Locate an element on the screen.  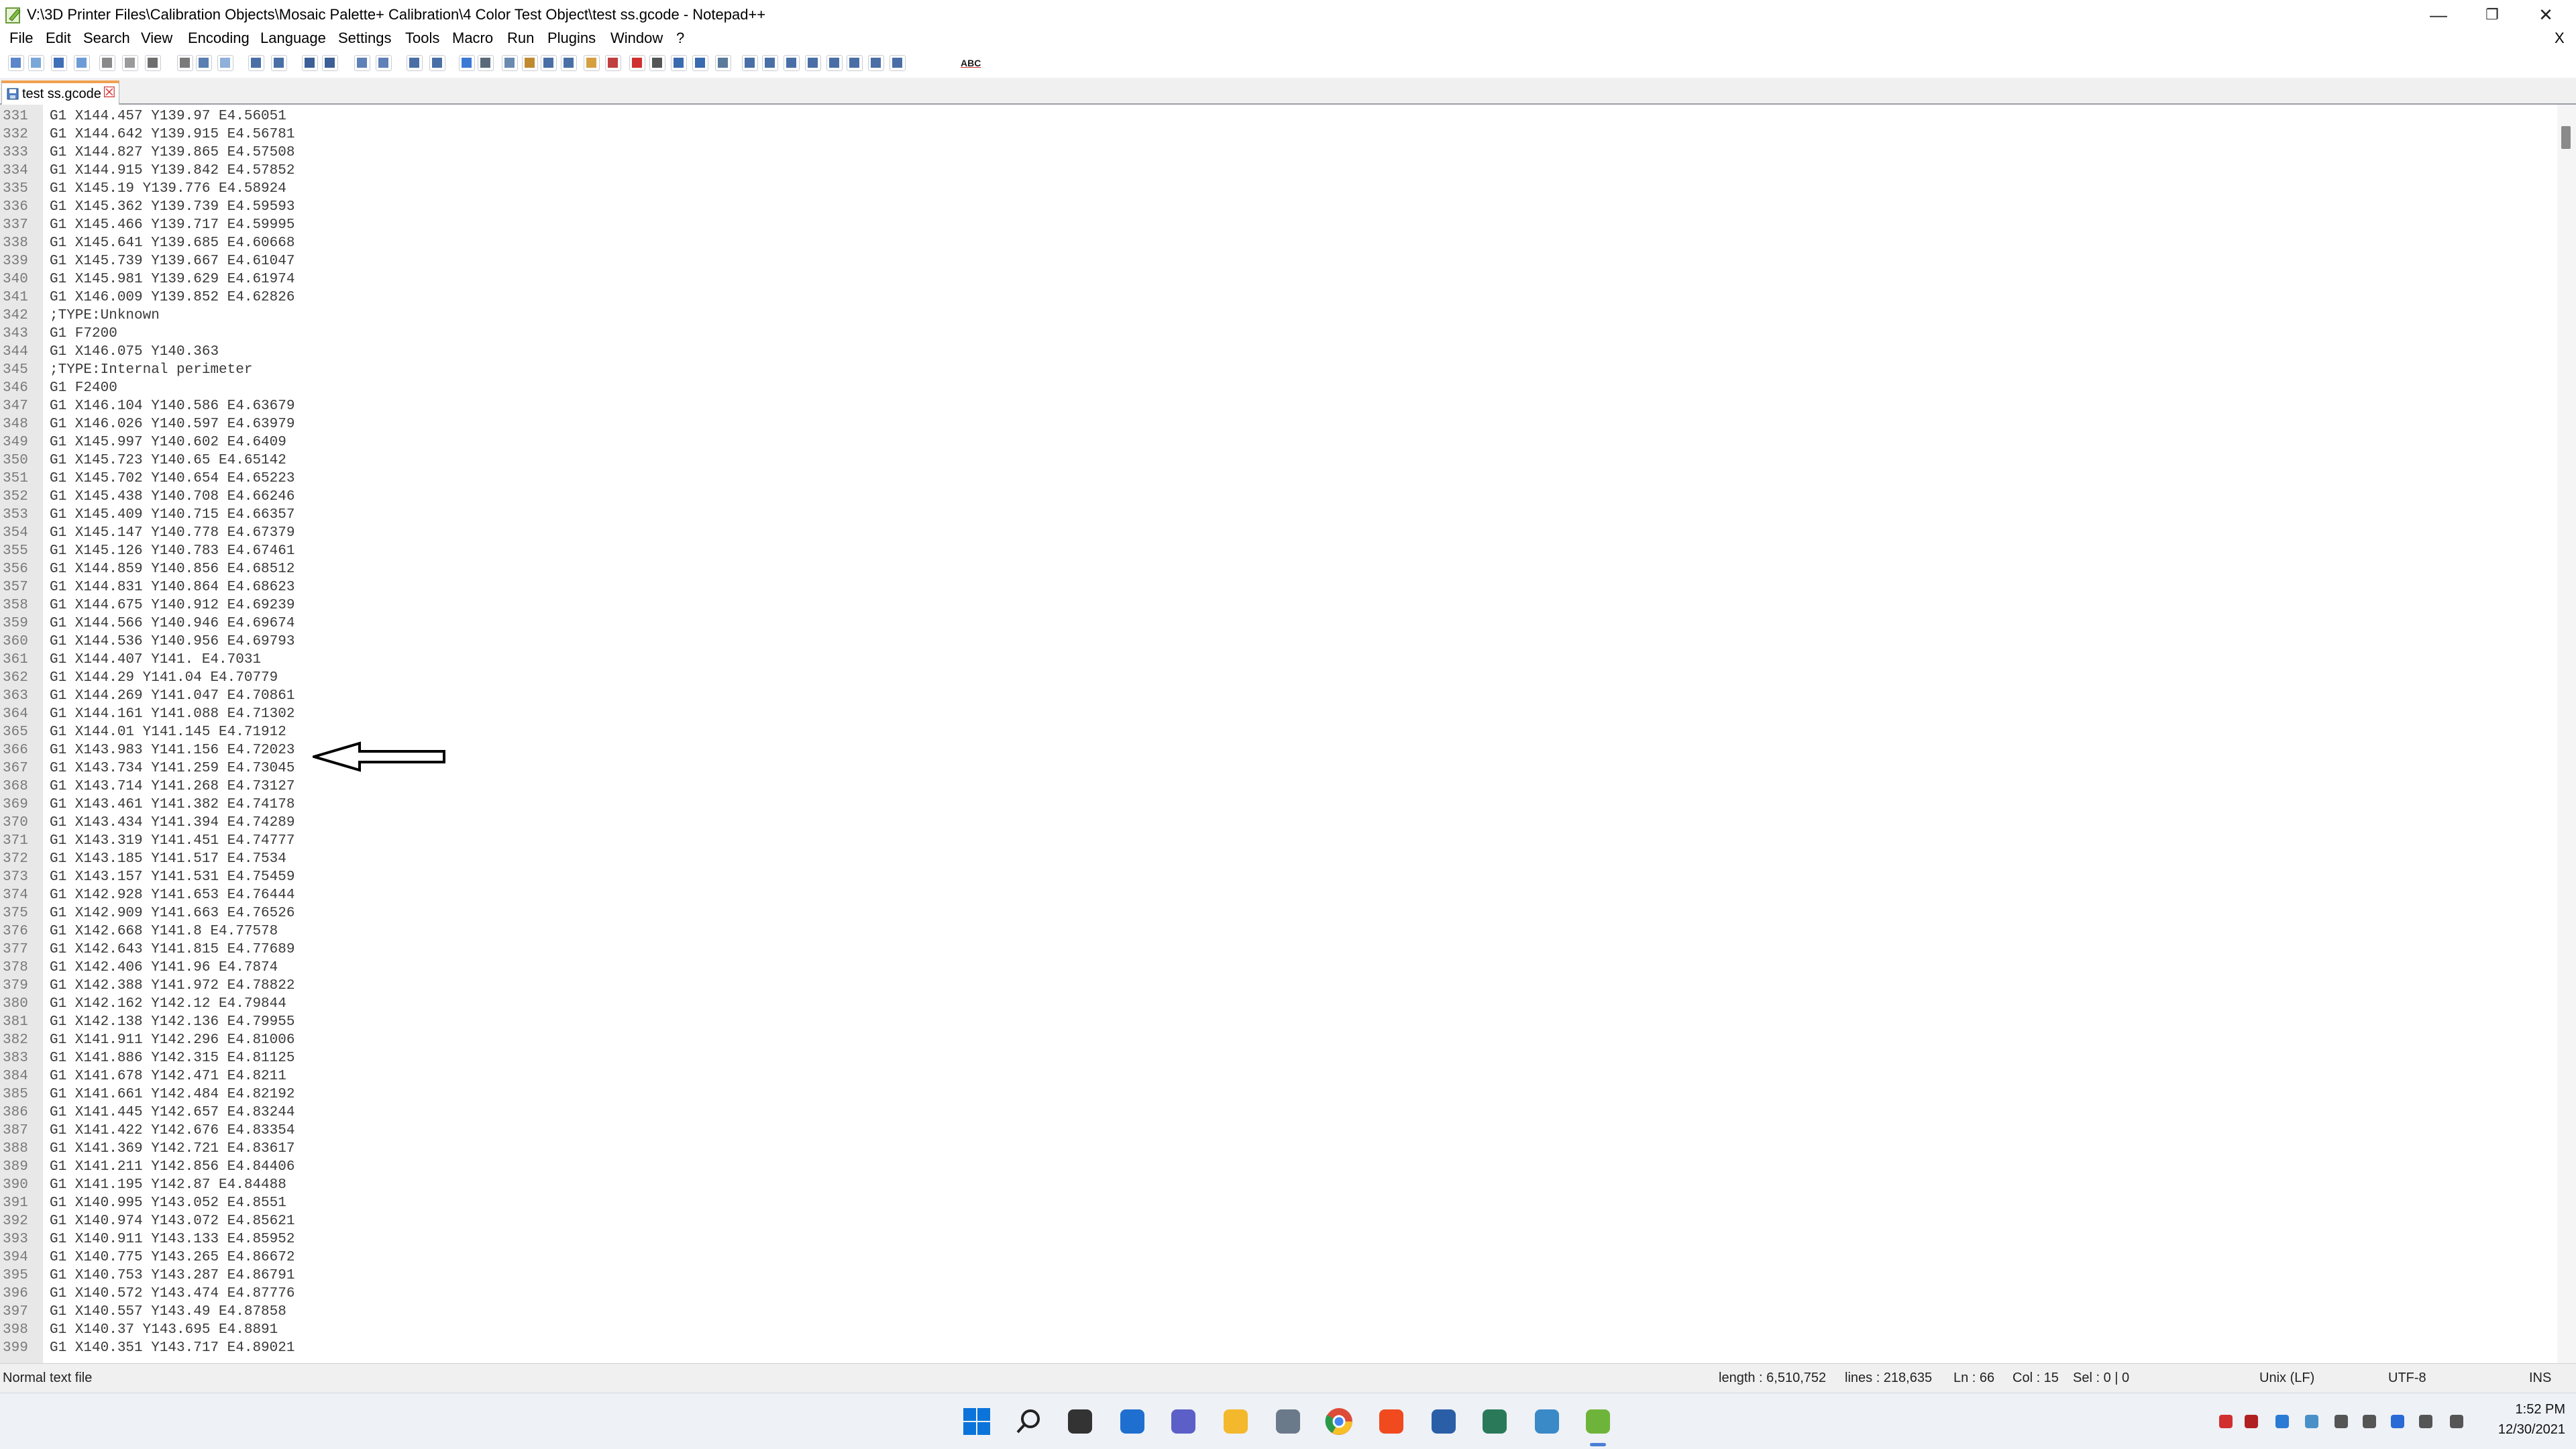
close-icon is located at coordinates (107, 63).